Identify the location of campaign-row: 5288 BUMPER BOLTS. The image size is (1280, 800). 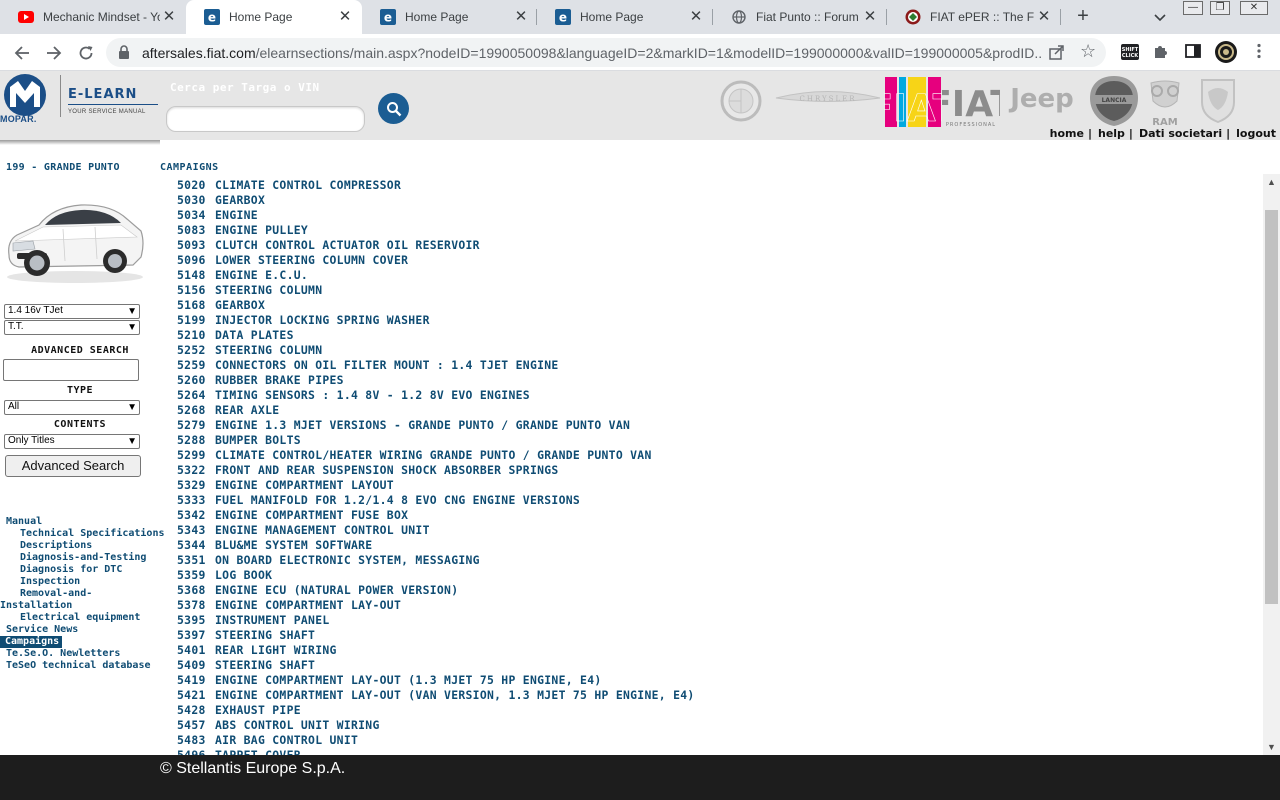
(436, 440).